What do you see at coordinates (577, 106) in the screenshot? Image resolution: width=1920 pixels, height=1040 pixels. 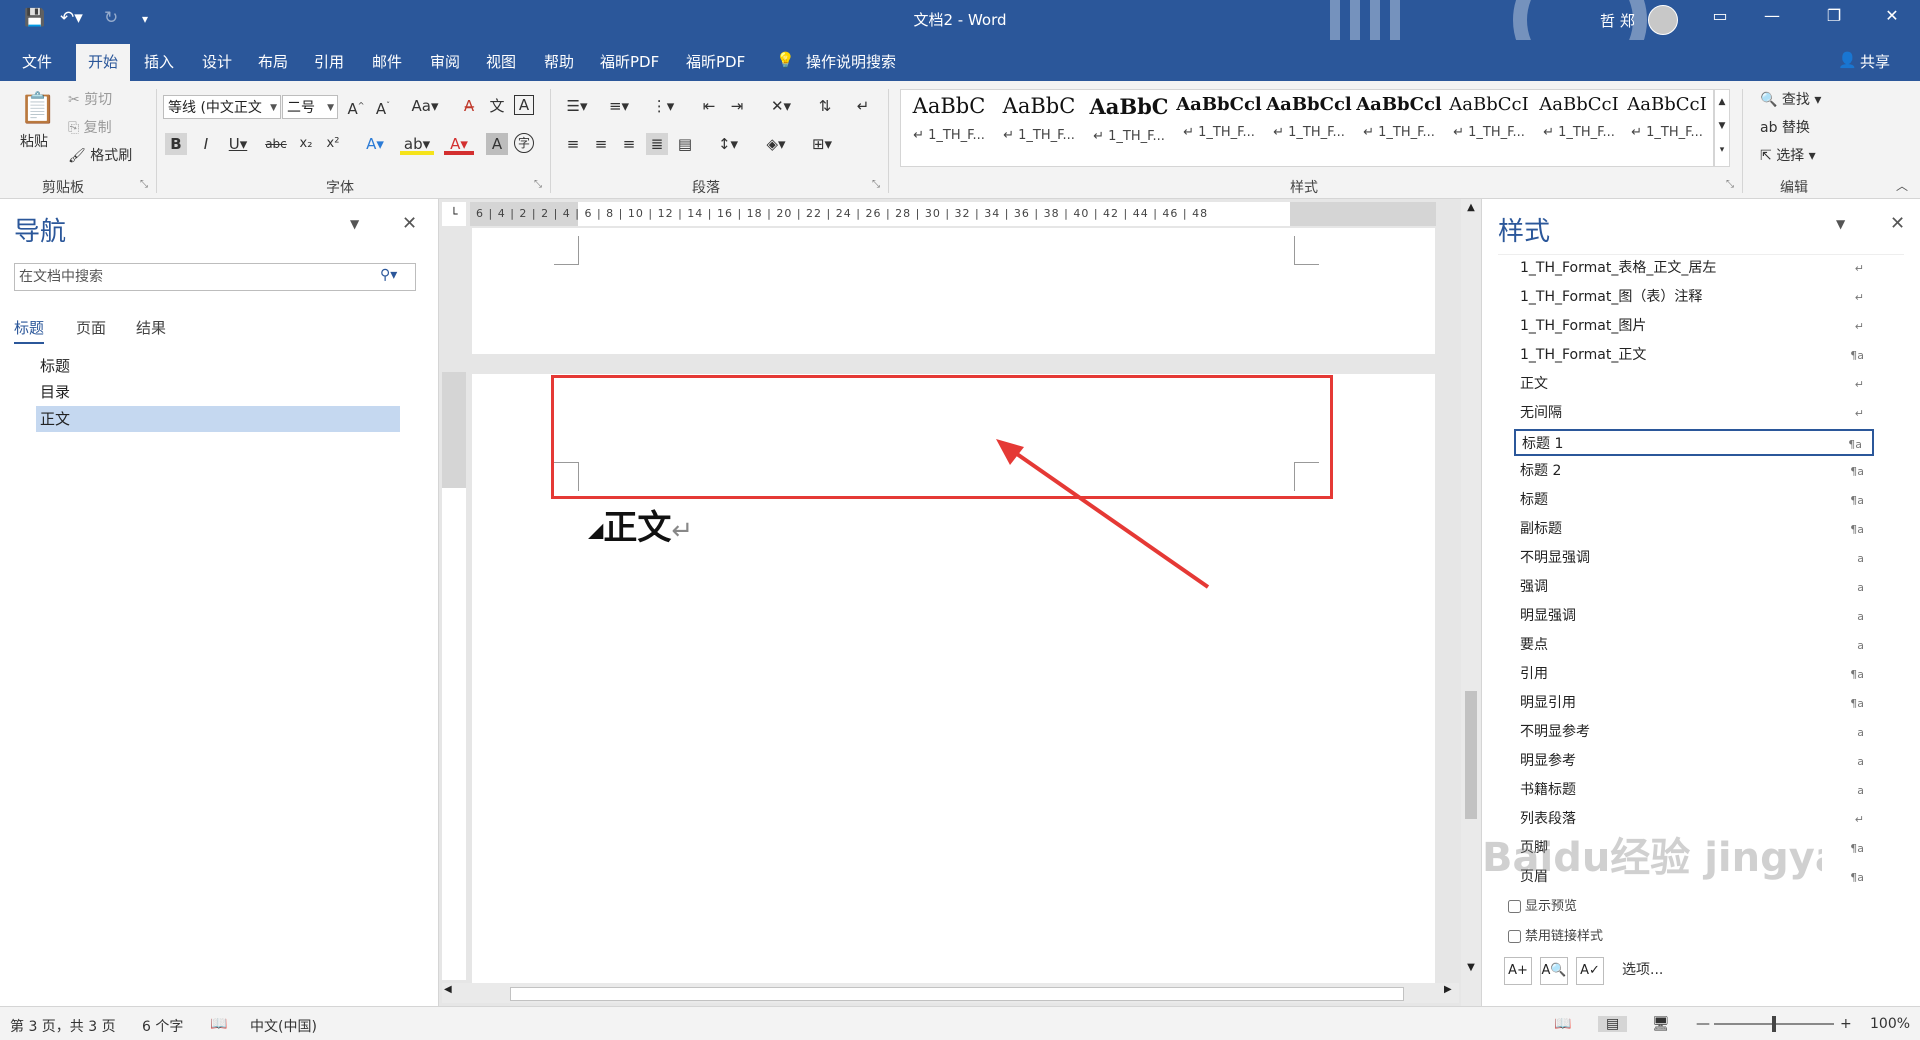 I see `bullets-icon: ☰▾` at bounding box center [577, 106].